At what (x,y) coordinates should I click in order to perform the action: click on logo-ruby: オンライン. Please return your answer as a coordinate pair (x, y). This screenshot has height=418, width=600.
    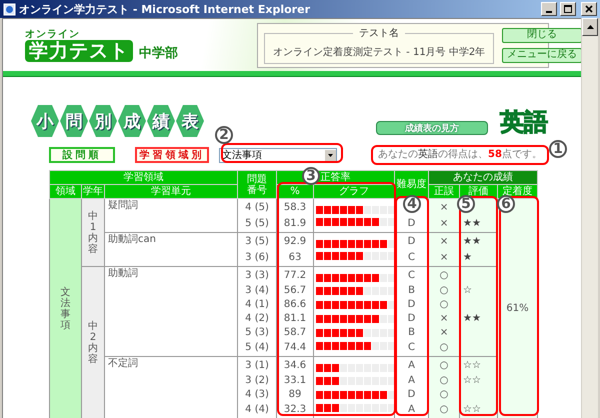
    Looking at the image, I should click on (52, 34).